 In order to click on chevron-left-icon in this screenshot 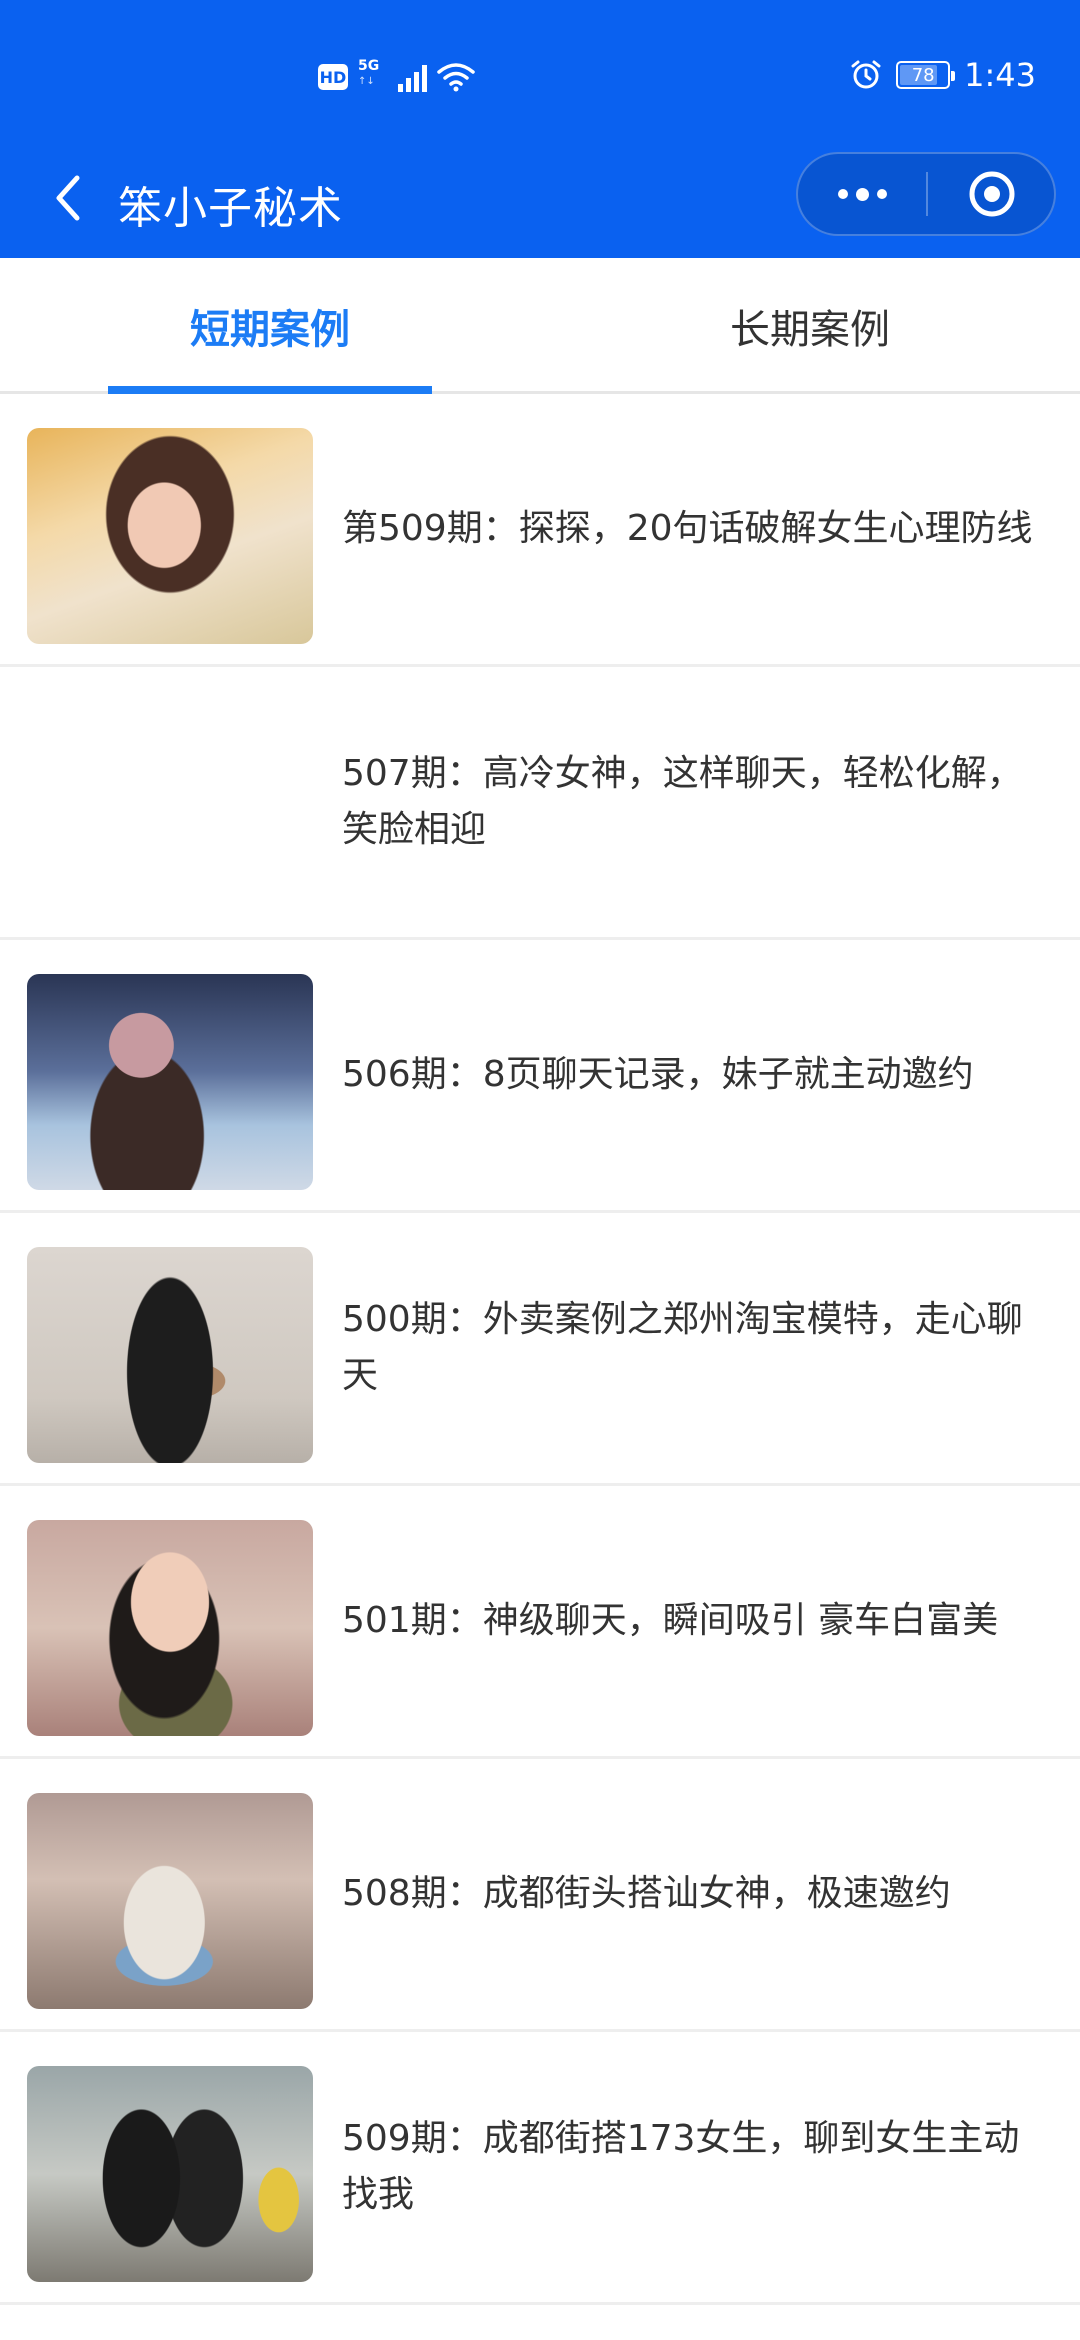, I will do `click(68, 198)`.